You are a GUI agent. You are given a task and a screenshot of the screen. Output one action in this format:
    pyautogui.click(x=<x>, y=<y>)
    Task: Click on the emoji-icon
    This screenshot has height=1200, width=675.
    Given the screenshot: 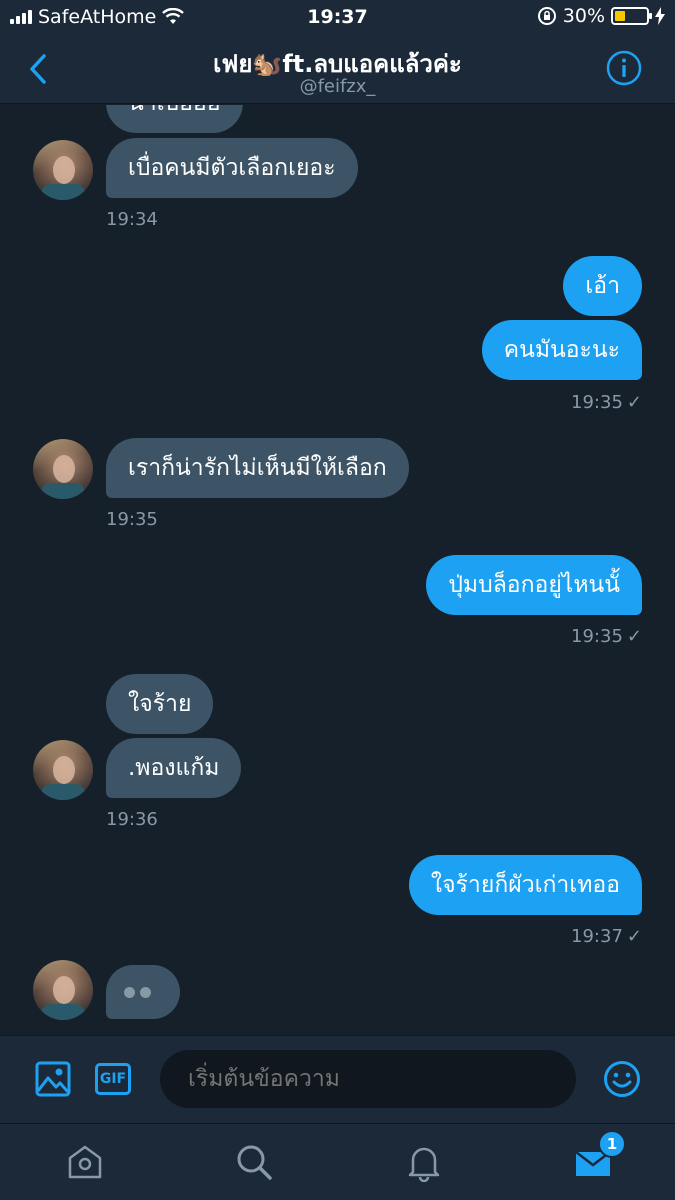 What is the action you would take?
    pyautogui.click(x=622, y=1079)
    